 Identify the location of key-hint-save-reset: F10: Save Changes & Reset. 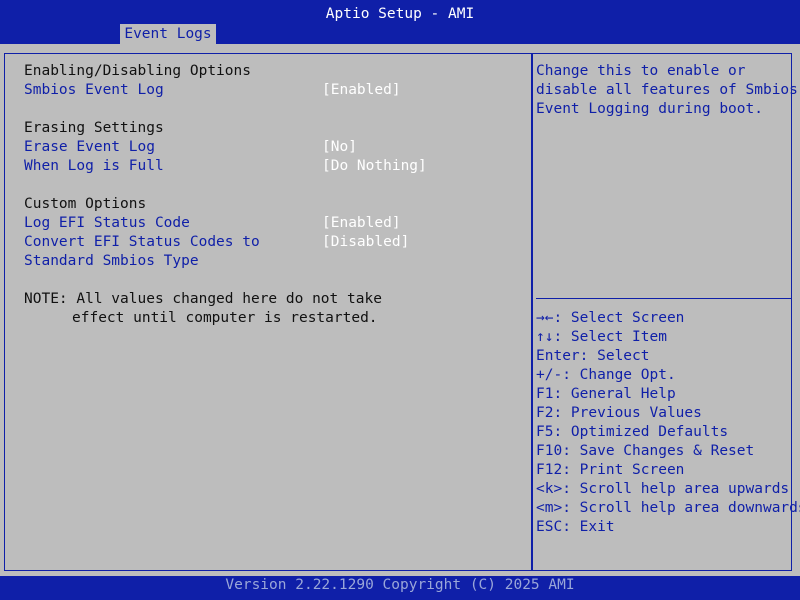
(645, 451).